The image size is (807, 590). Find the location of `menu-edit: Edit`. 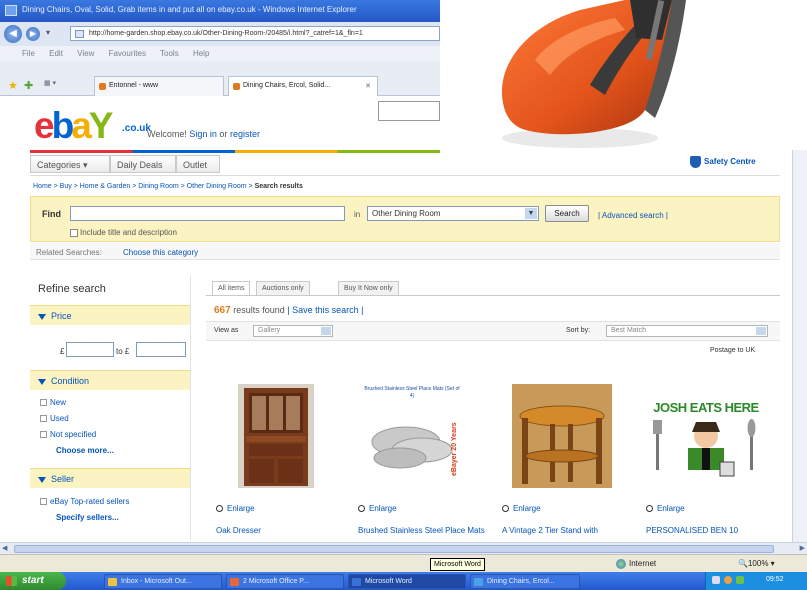

menu-edit: Edit is located at coordinates (56, 53).